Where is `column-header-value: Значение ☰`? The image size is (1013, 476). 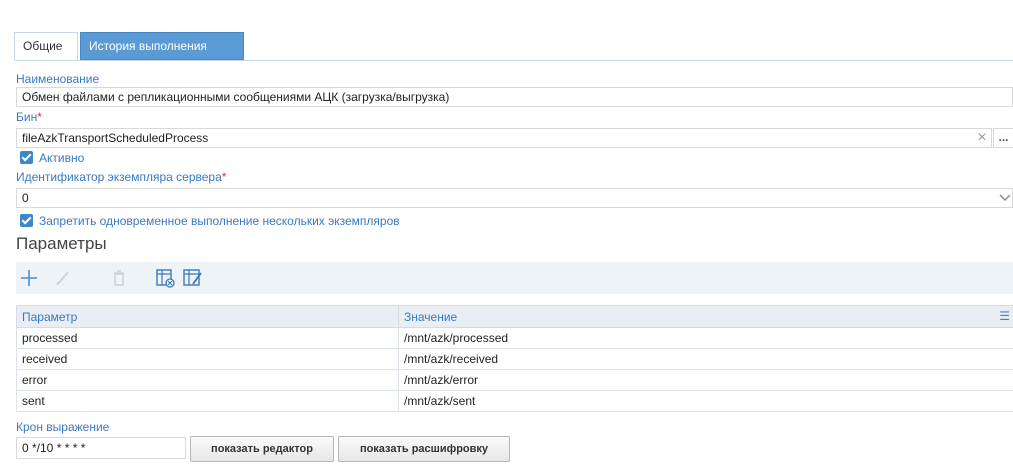
column-header-value: Значение ☰ is located at coordinates (705, 316).